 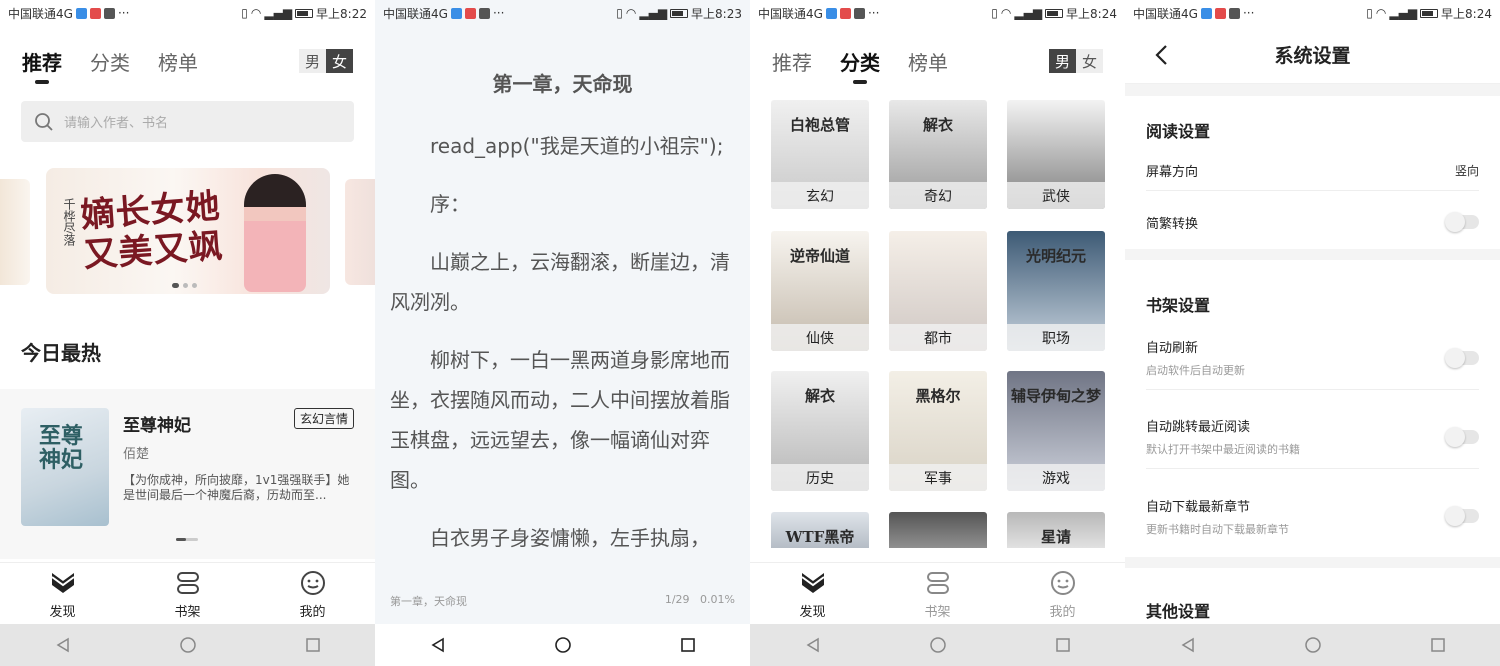 I want to click on paragraph: read_app("我是天道的小祖宗");, so click(x=577, y=146).